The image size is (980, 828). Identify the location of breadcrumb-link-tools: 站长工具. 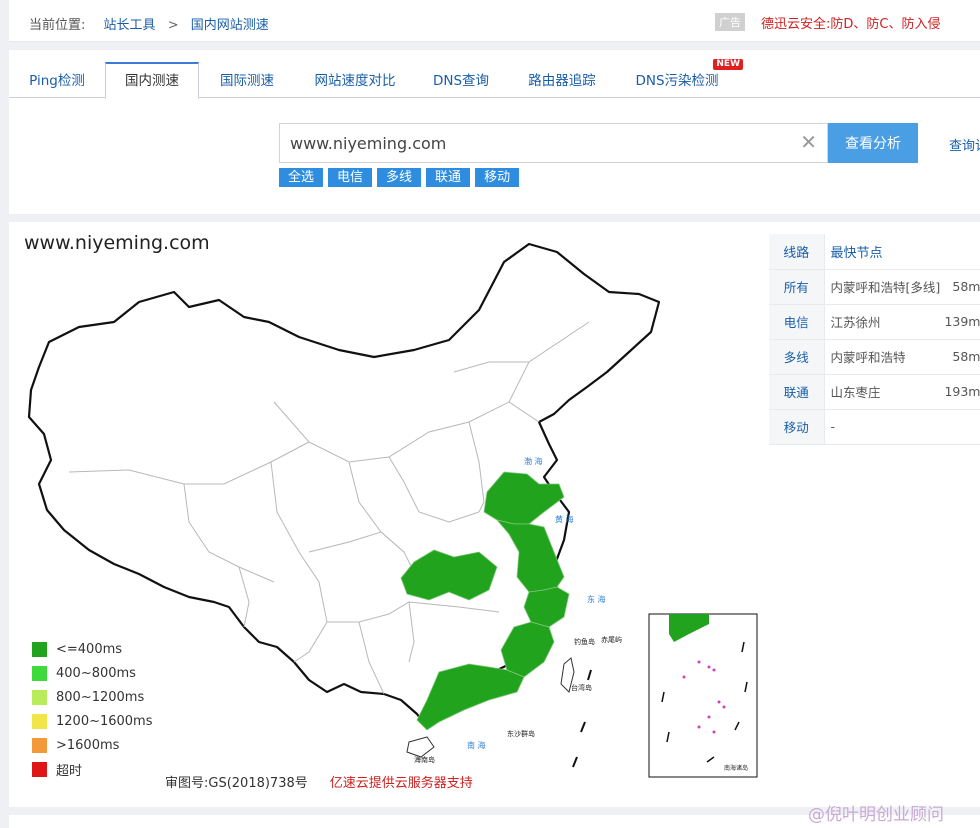
(130, 25).